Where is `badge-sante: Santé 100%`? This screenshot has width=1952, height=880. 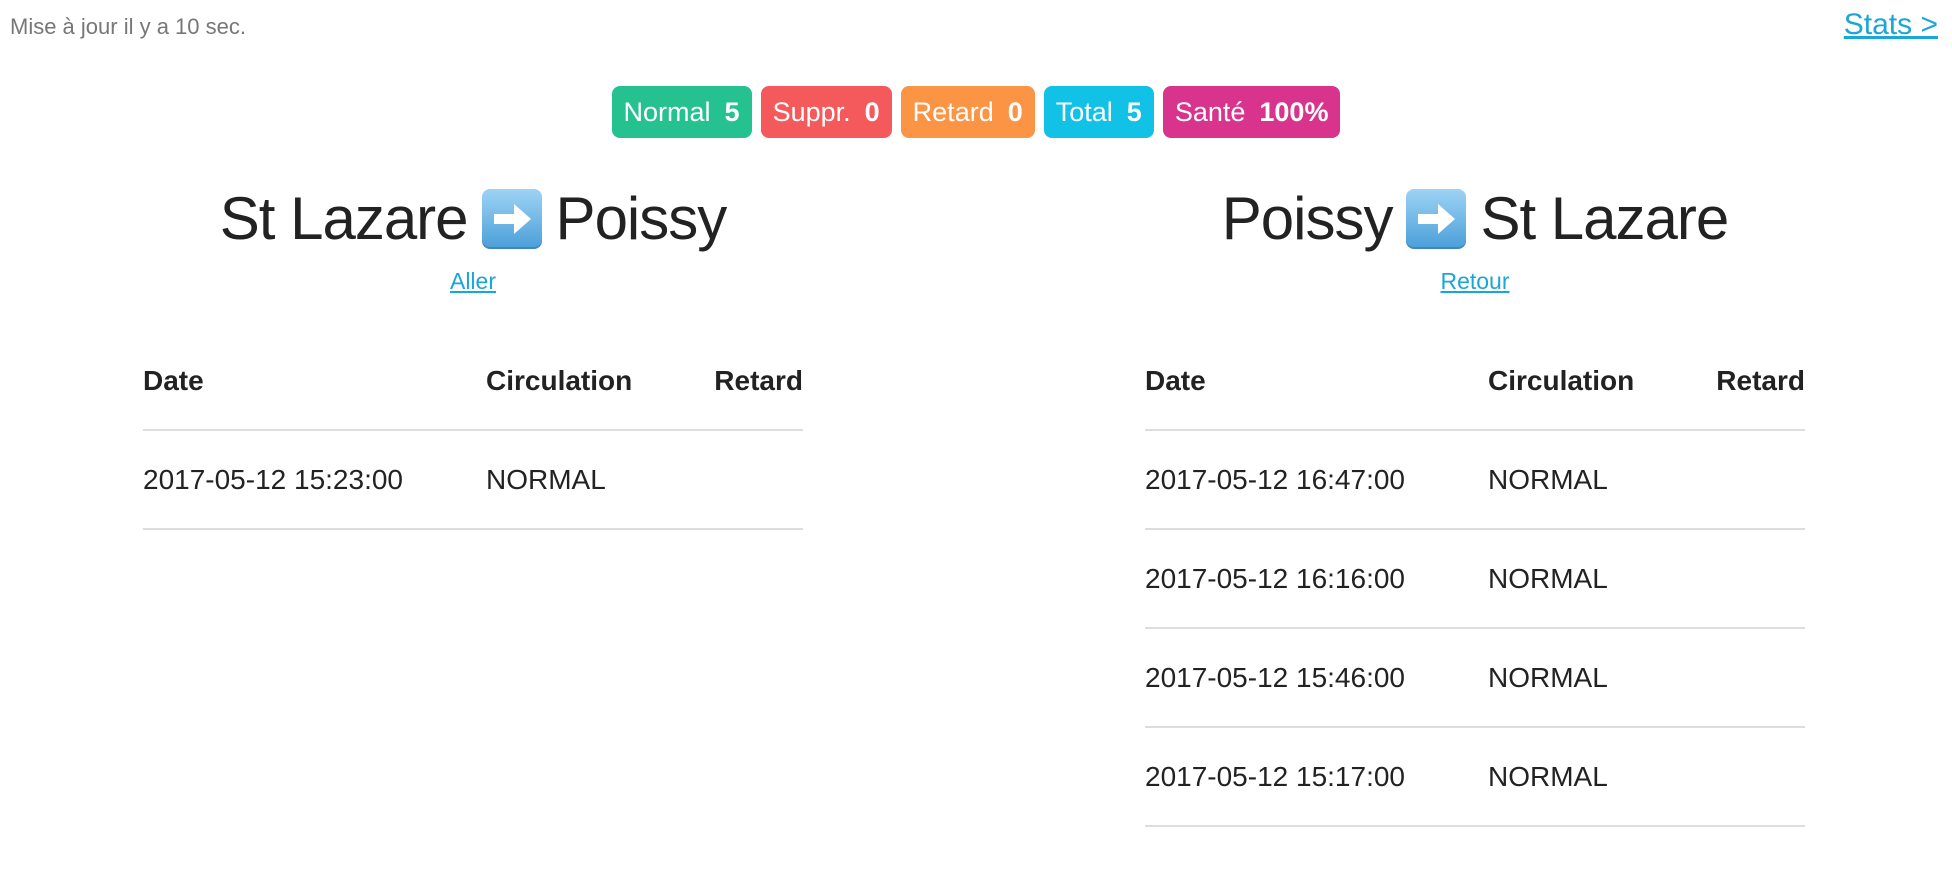
badge-sante: Santé 100% is located at coordinates (1251, 112).